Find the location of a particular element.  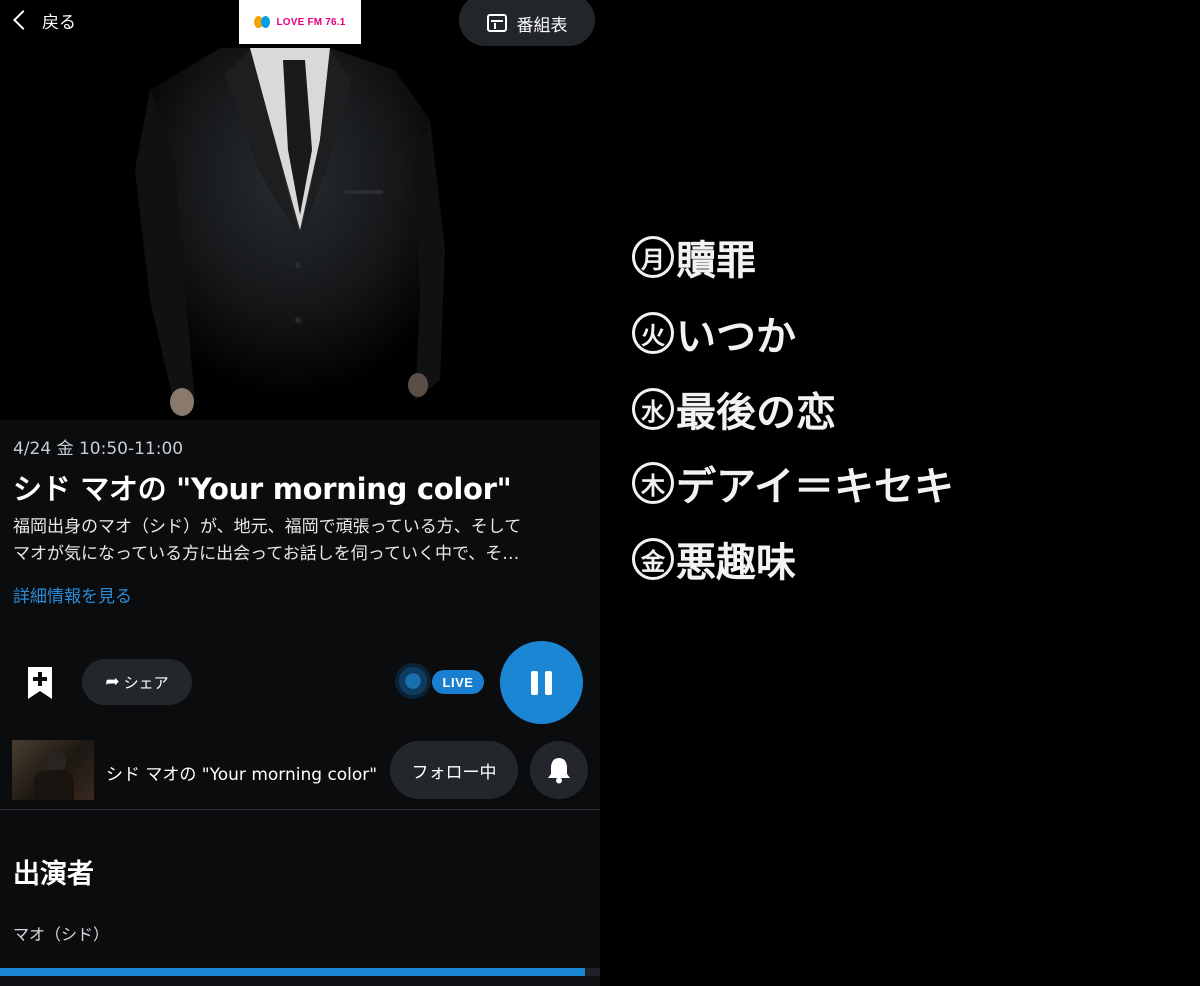

logo-text: LOVE FM 76.1 is located at coordinates (311, 22).